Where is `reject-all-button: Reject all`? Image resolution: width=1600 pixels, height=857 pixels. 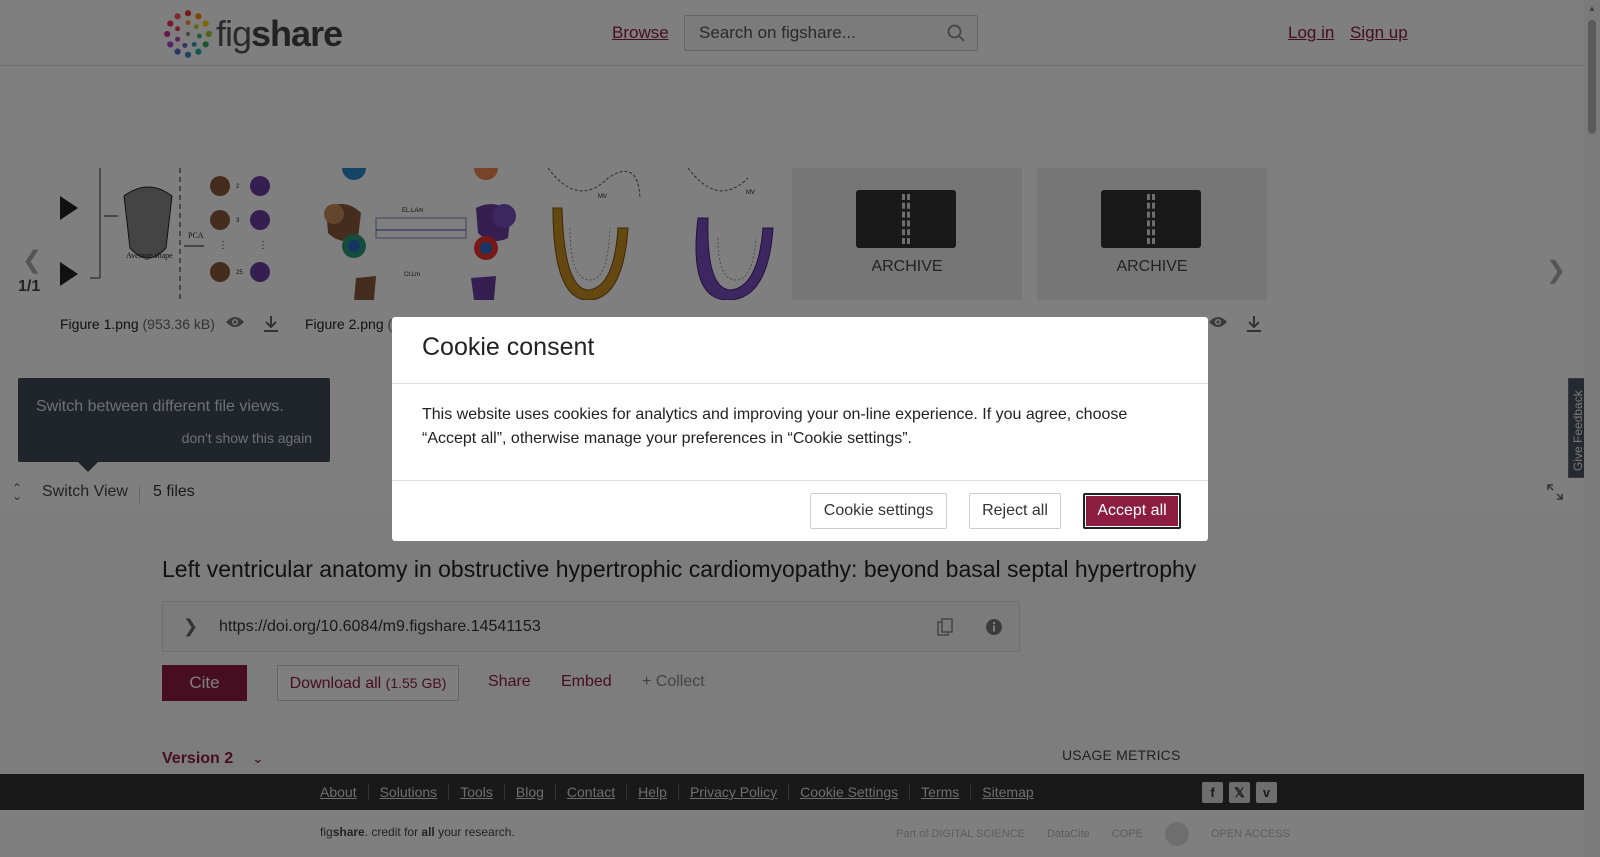 reject-all-button: Reject all is located at coordinates (1015, 511).